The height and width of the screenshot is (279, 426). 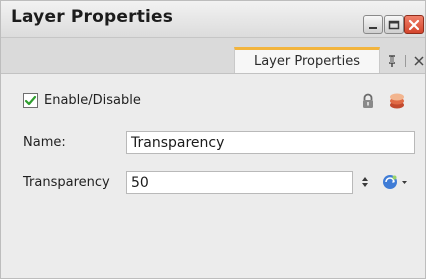 What do you see at coordinates (419, 61) in the screenshot?
I see `tab-close-icon` at bounding box center [419, 61].